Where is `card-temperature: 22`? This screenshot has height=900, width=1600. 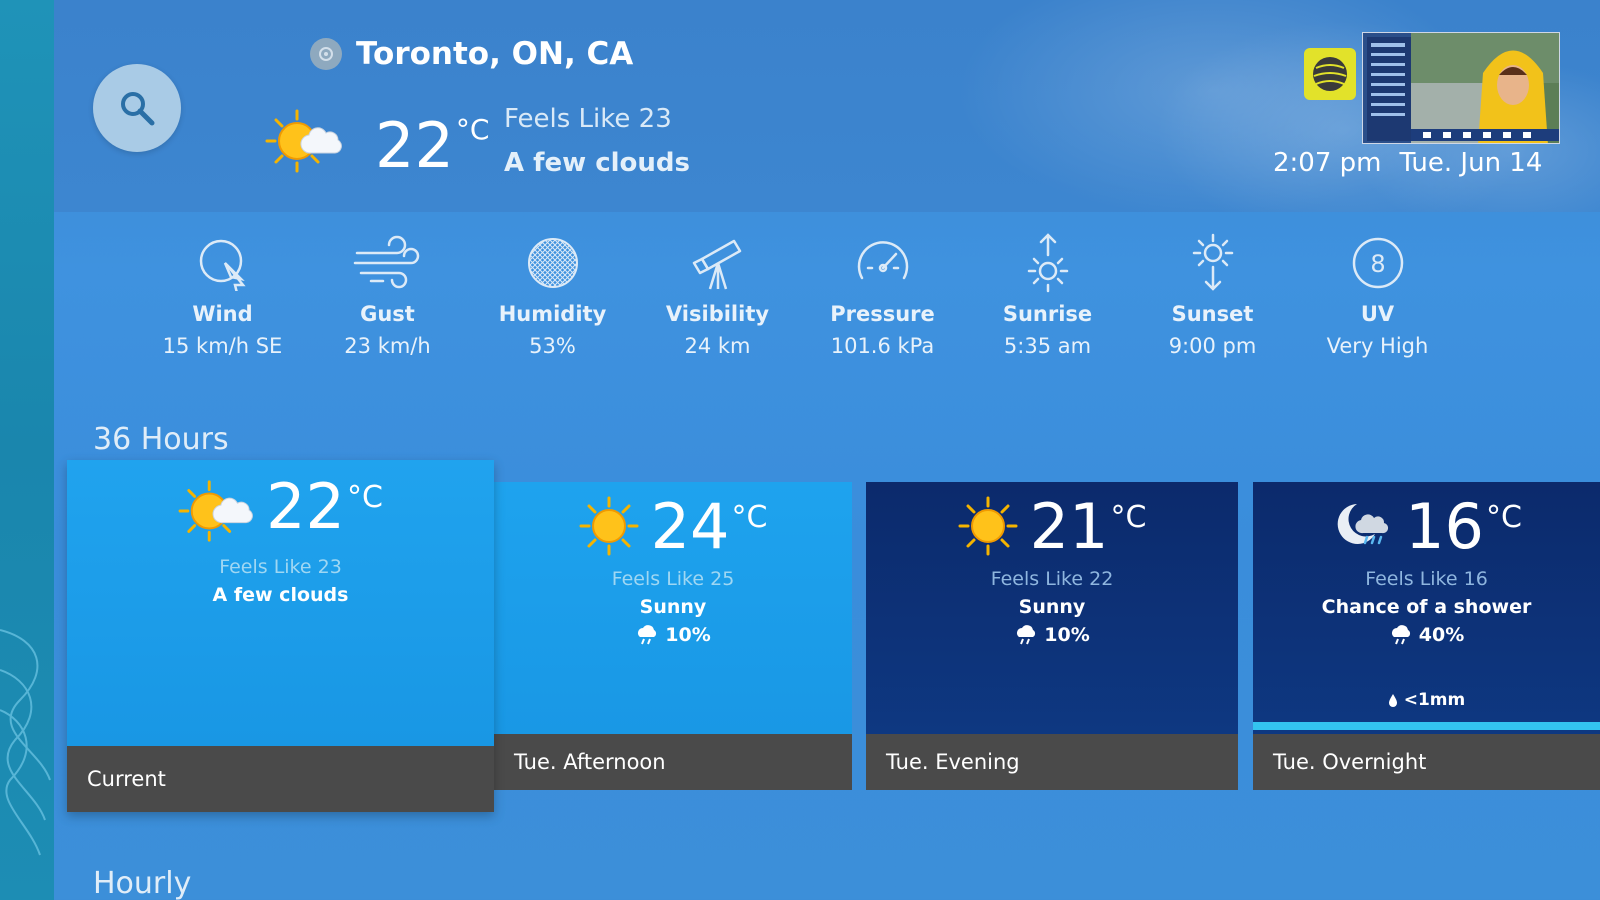
card-temperature: 22 is located at coordinates (305, 506).